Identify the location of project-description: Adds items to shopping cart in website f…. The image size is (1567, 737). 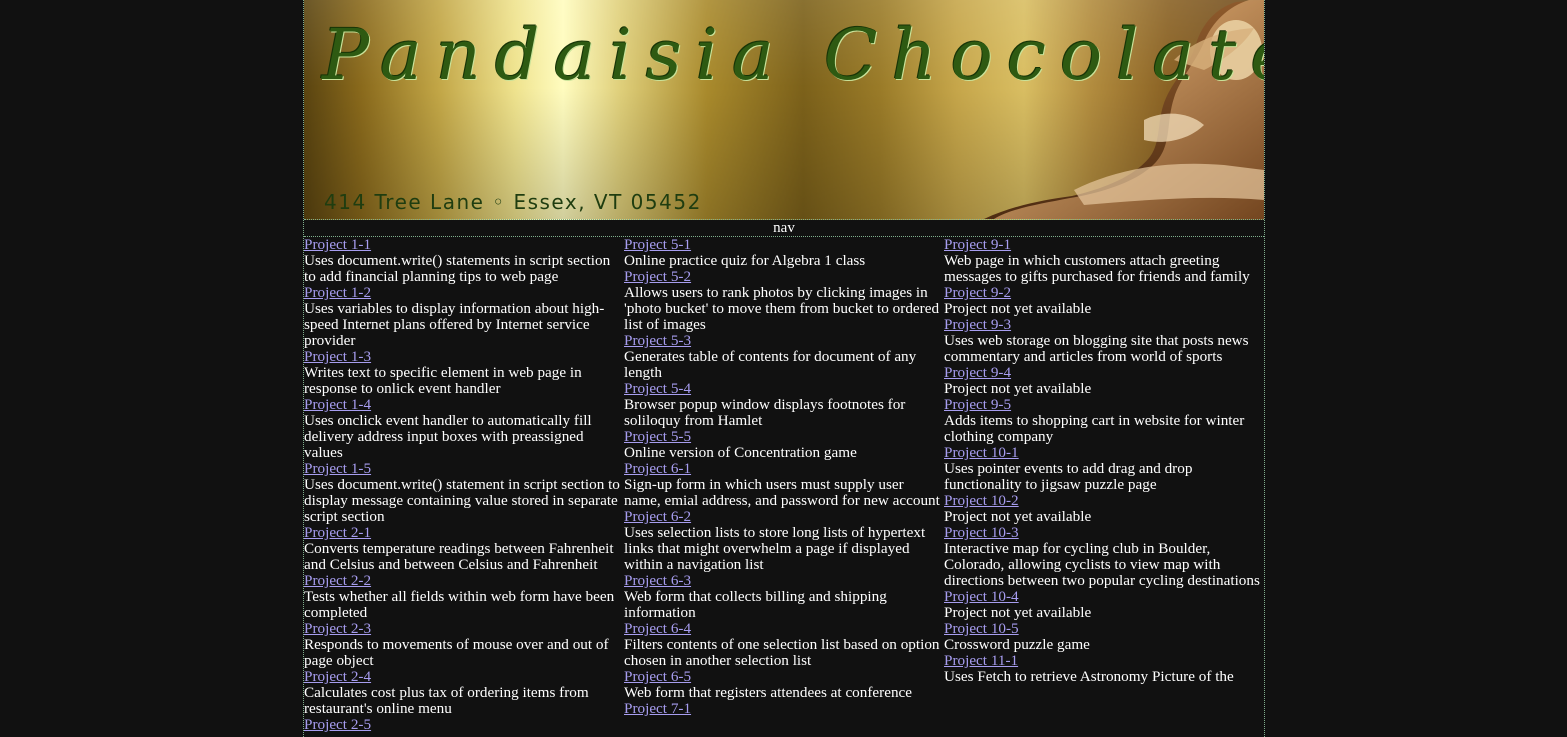
(1094, 428).